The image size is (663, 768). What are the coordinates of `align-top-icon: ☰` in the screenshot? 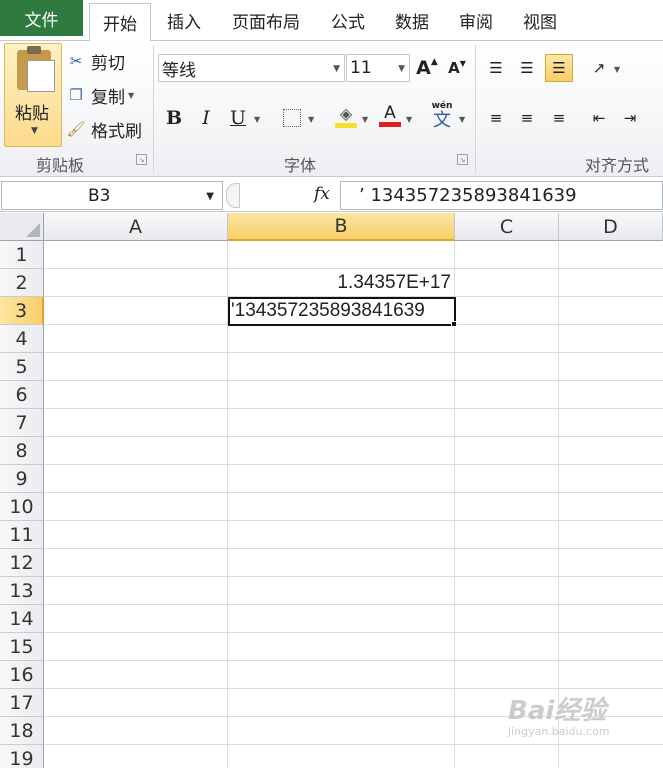 It's located at (496, 68).